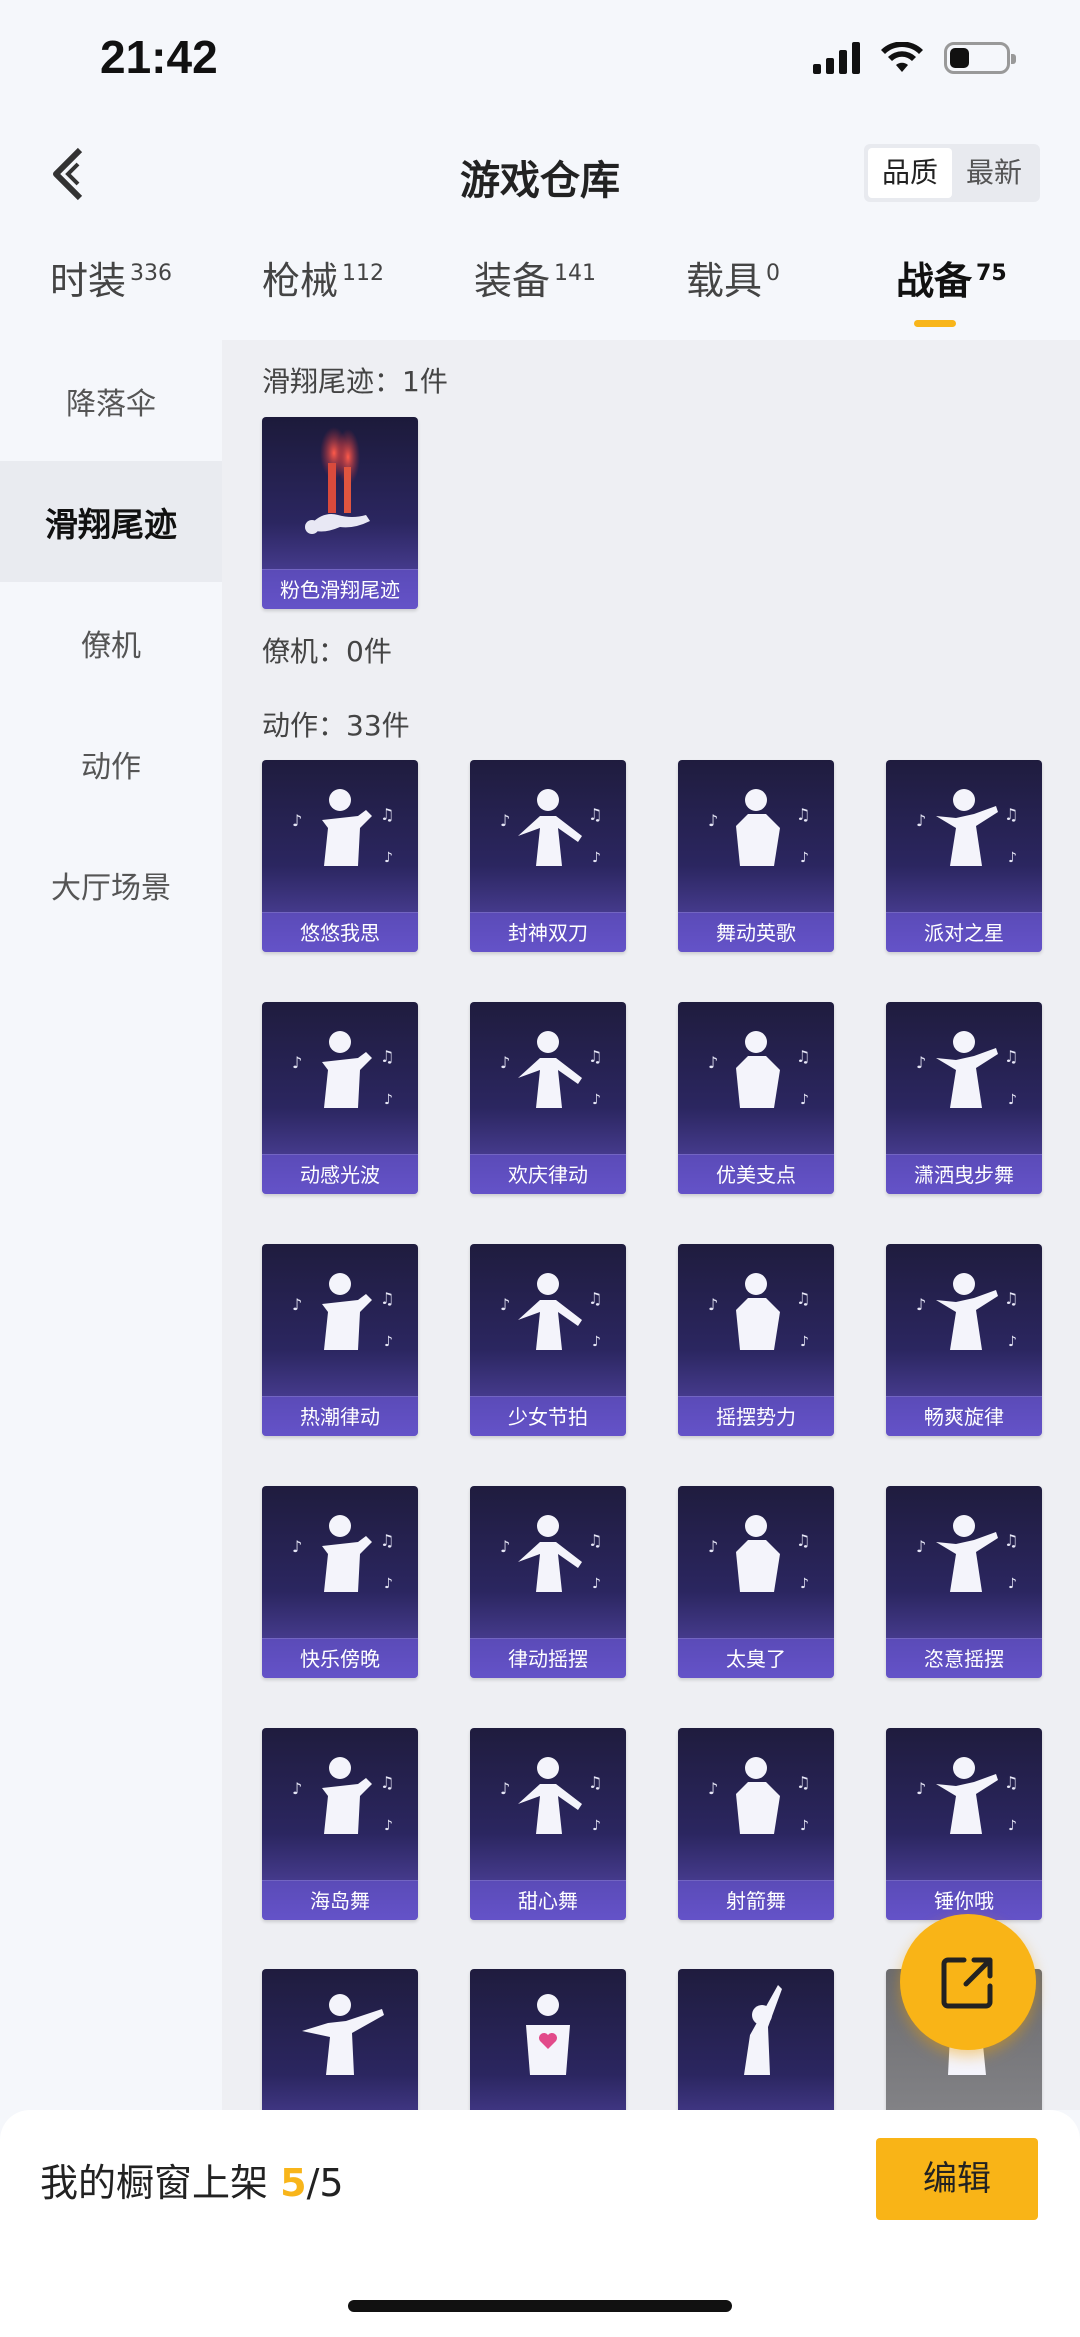 This screenshot has height=2337, width=1080. I want to click on item-card: ♪ ♫ ♪ 恣意摇摆, so click(964, 1582).